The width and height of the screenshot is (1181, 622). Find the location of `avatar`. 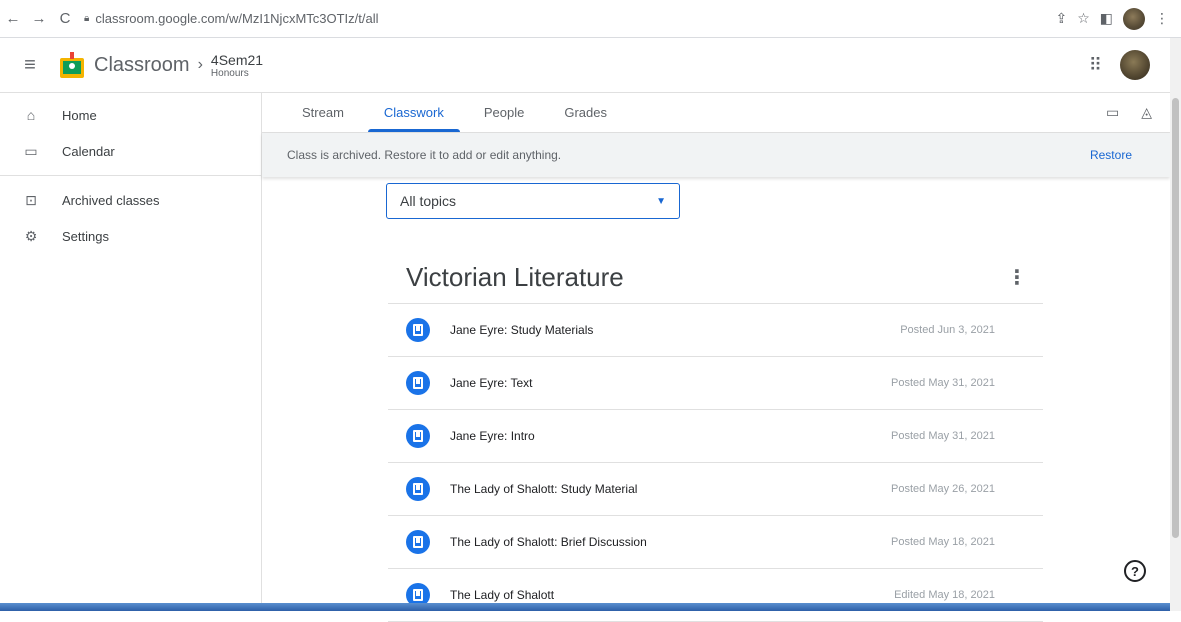

avatar is located at coordinates (1135, 65).